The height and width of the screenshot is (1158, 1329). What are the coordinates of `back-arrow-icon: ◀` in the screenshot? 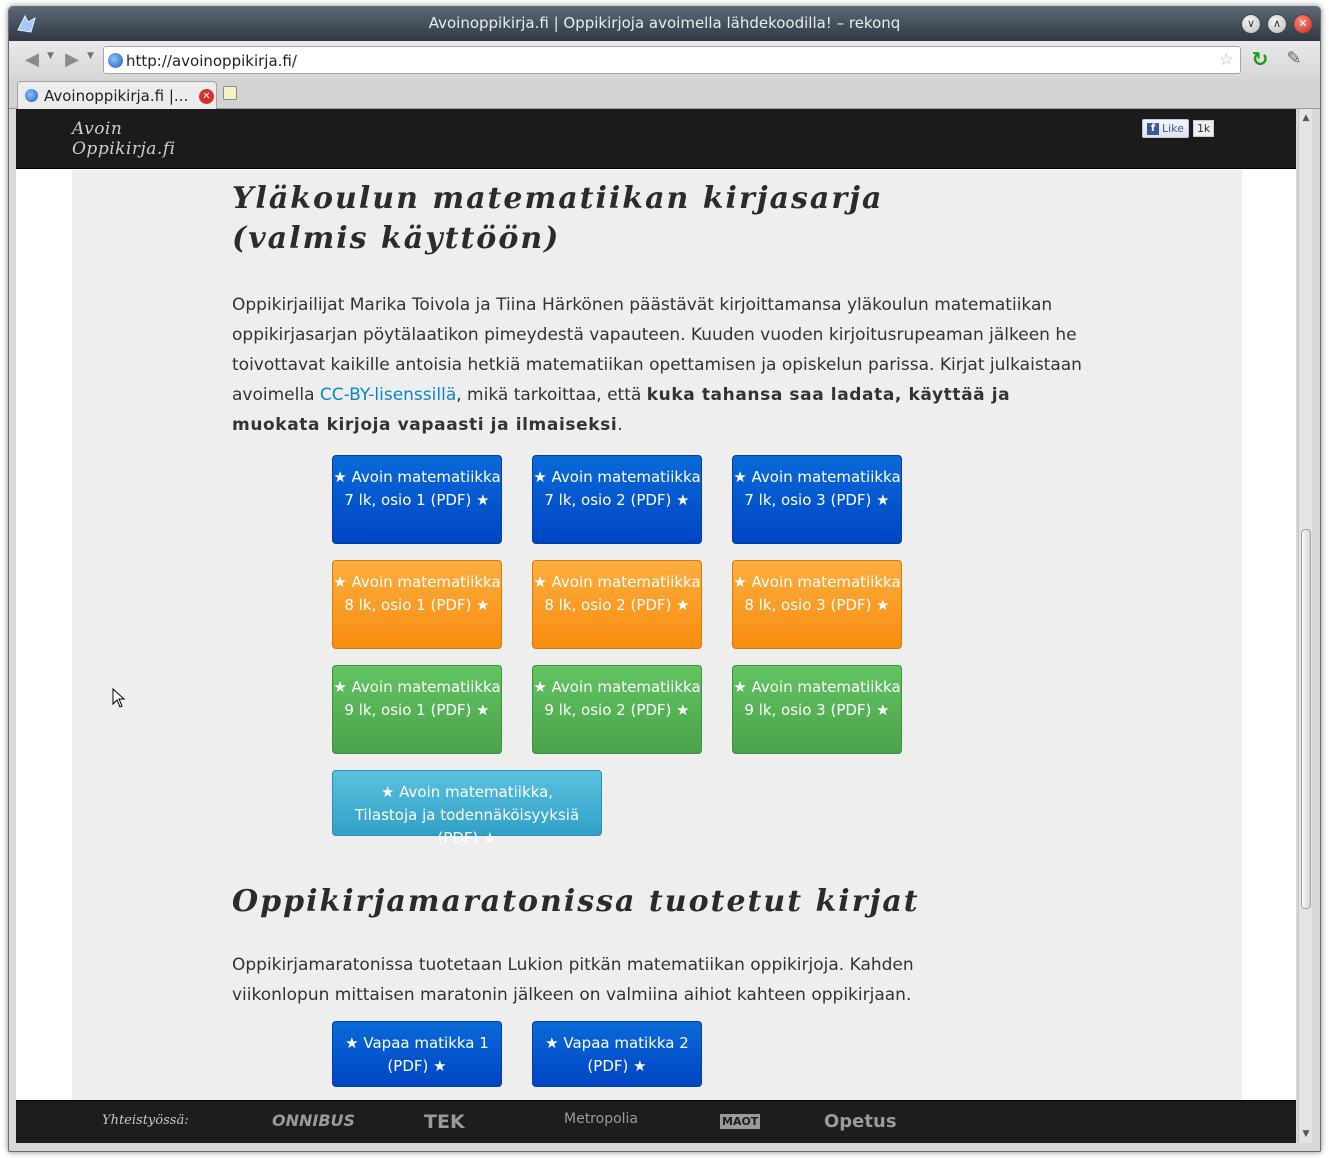 It's located at (32, 60).